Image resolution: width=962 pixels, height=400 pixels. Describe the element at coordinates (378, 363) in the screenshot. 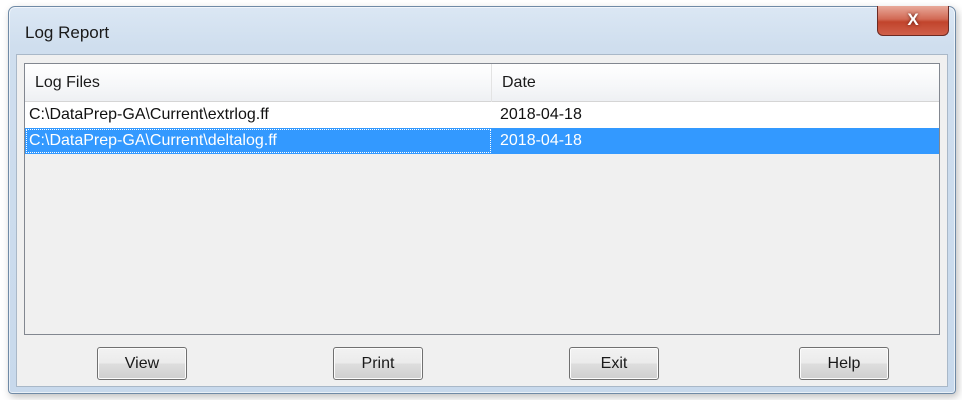

I see `print-button: Print` at that location.